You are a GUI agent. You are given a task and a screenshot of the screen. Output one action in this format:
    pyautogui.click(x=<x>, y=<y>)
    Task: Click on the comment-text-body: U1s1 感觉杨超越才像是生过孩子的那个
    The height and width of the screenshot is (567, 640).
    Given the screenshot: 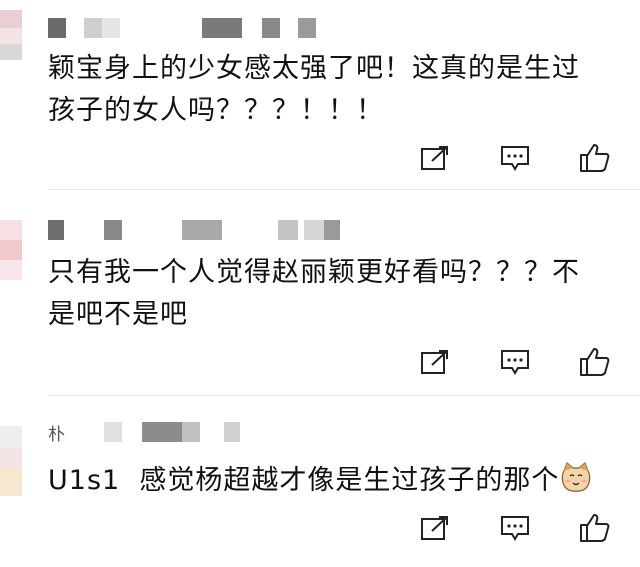 What is the action you would take?
    pyautogui.click(x=304, y=480)
    